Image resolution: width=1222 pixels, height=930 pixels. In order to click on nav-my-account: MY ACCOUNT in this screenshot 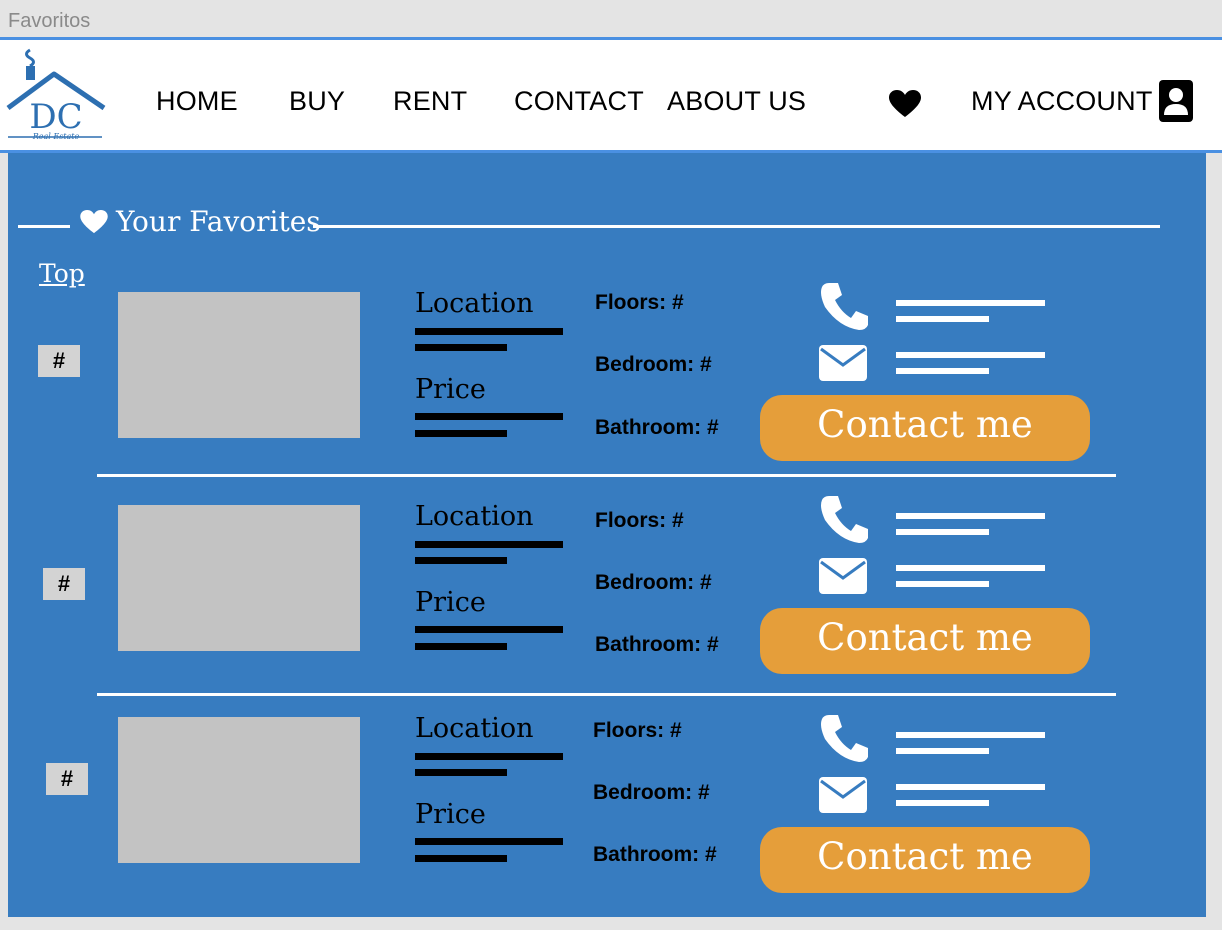, I will do `click(1062, 101)`.